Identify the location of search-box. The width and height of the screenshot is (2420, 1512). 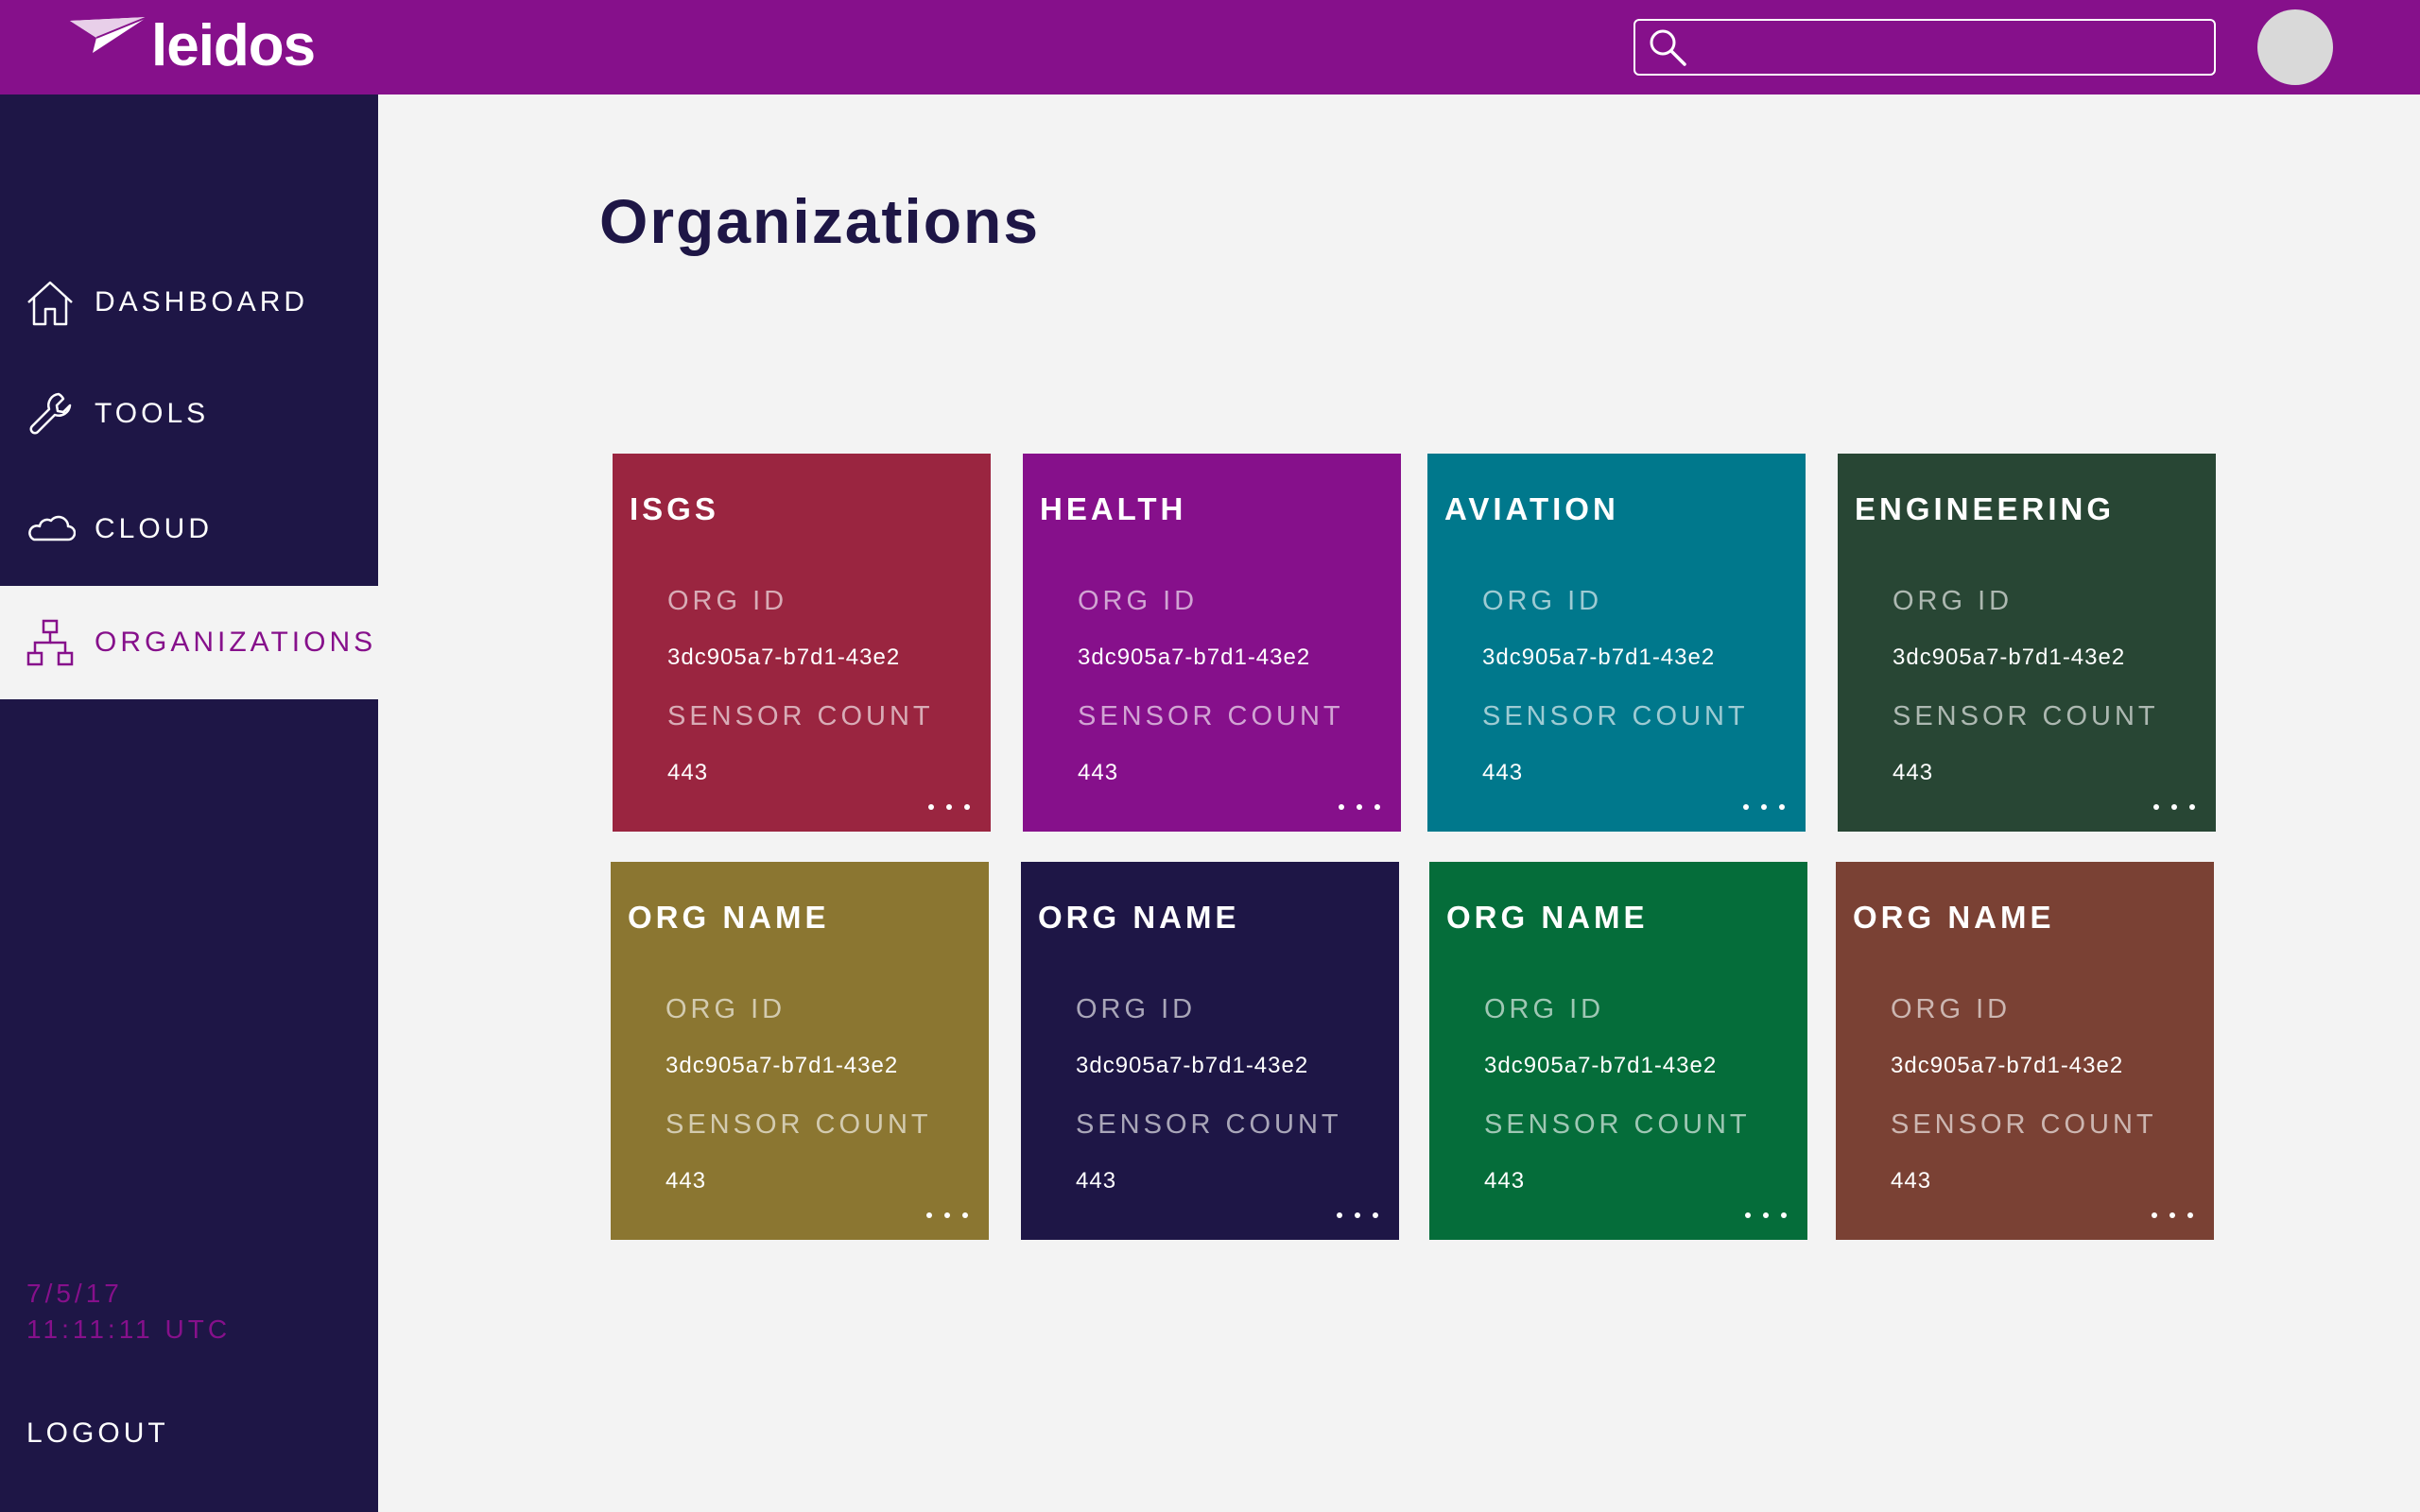
(1925, 47).